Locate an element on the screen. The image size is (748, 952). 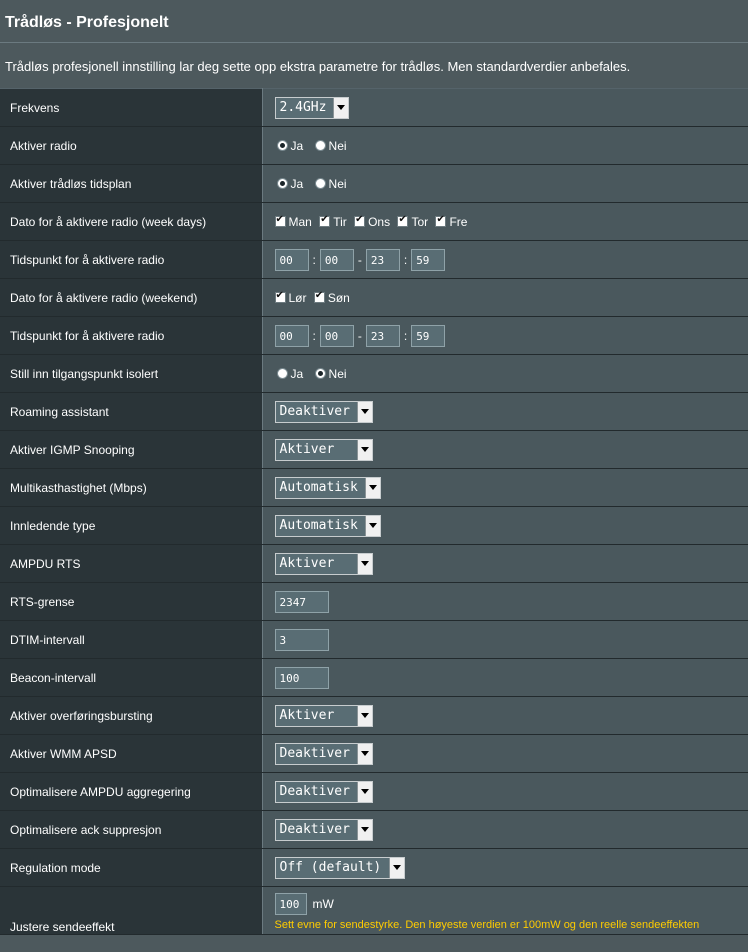
label-tidsplan: Aktiver trådløs tidsplan is located at coordinates (131, 183).